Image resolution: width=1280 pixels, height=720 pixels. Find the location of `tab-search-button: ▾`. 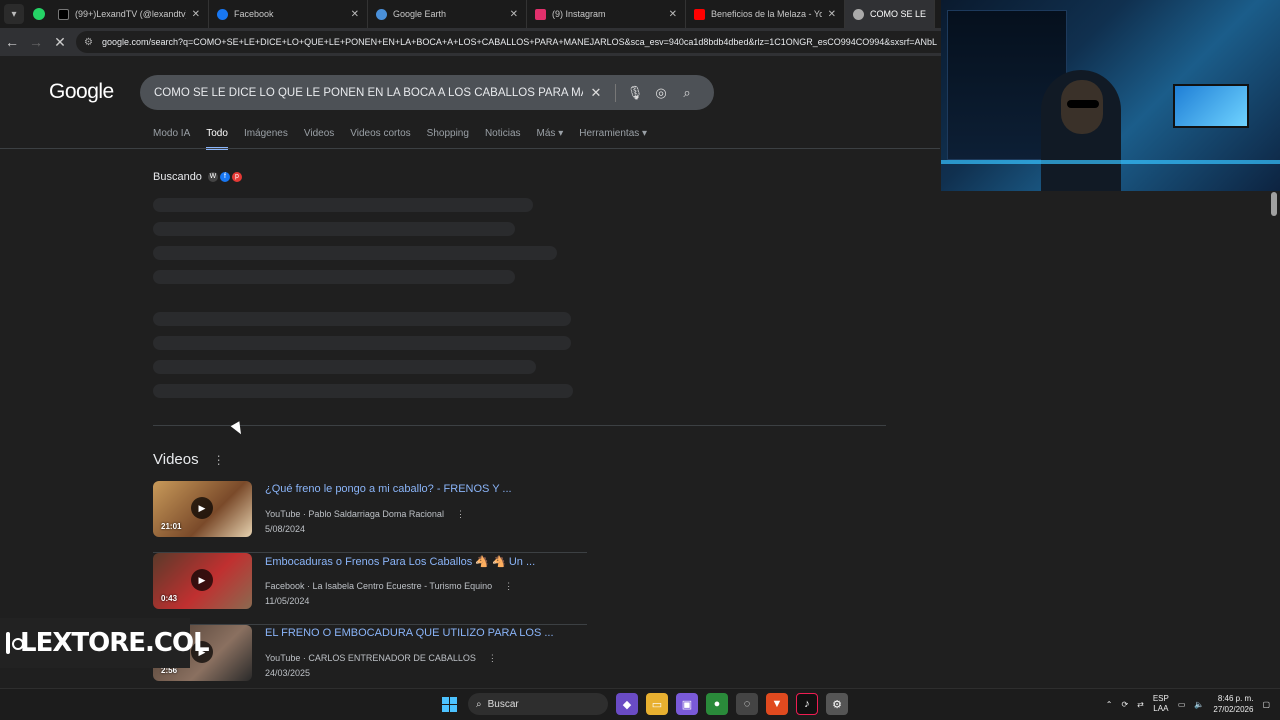

tab-search-button: ▾ is located at coordinates (14, 14).